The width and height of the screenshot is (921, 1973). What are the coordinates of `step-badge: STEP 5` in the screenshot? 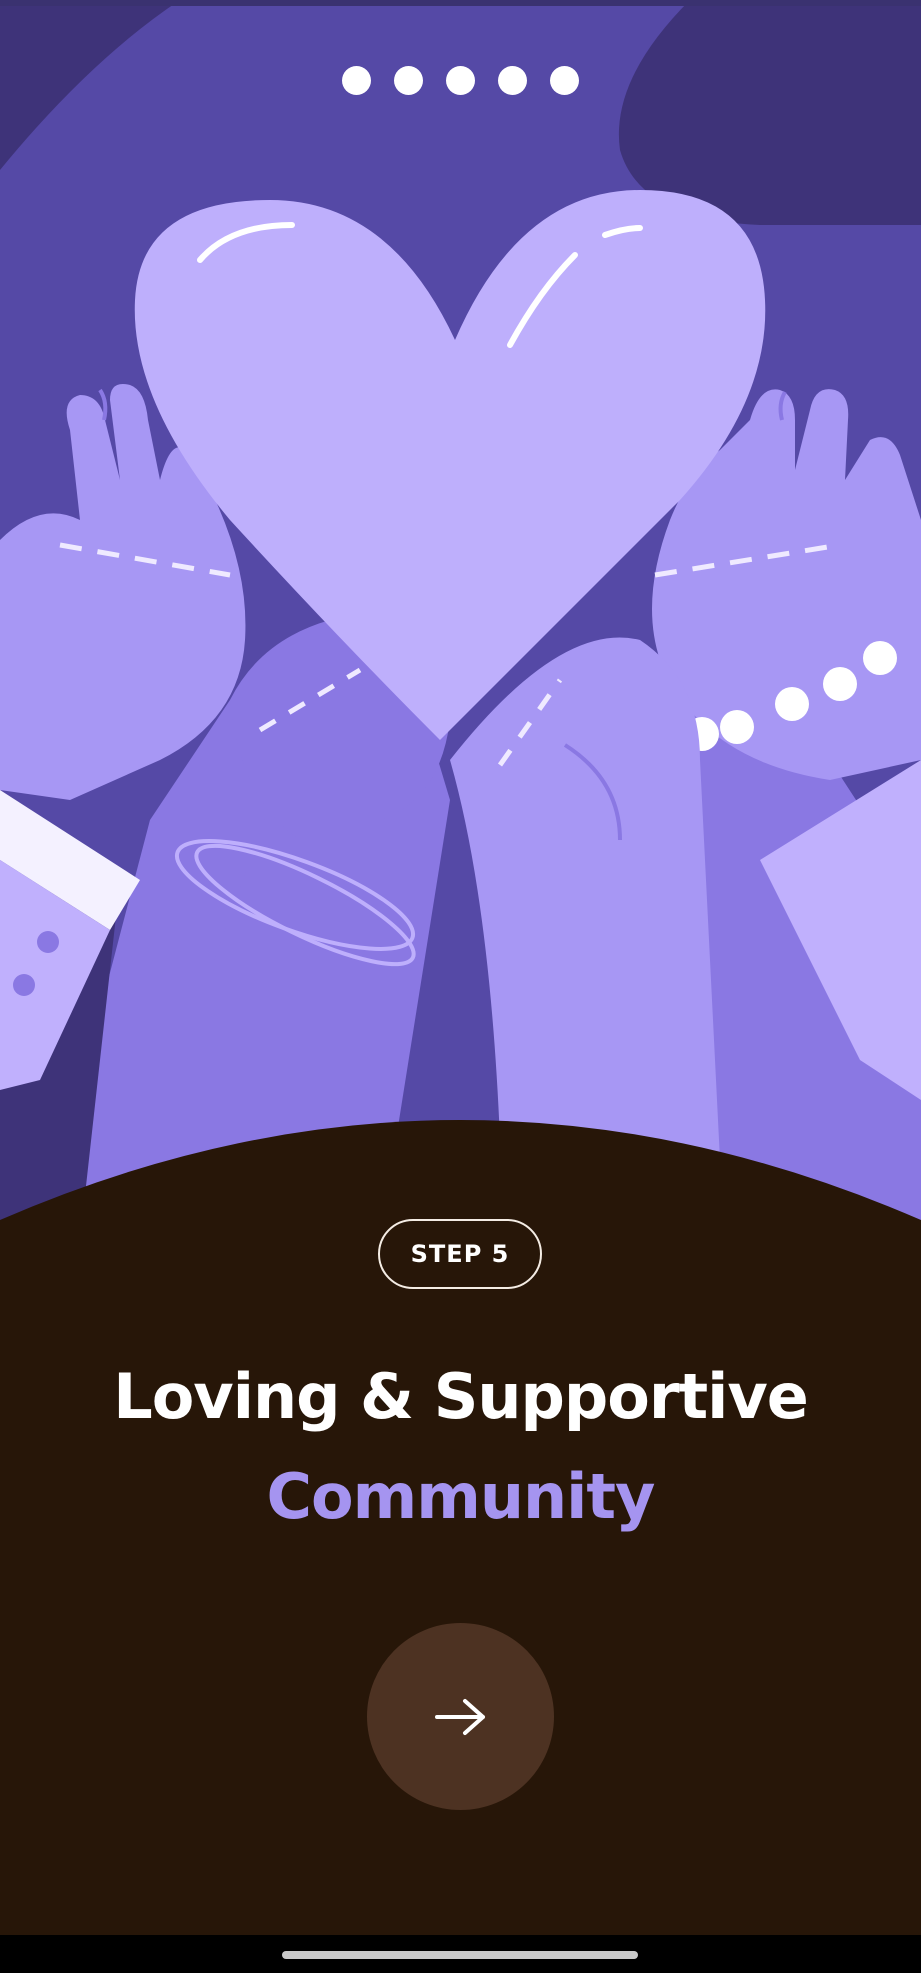 It's located at (460, 1254).